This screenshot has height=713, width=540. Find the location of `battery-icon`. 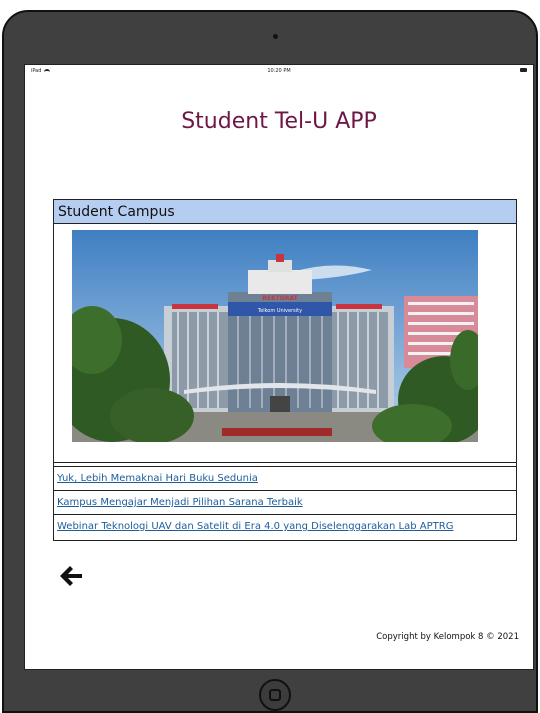

battery-icon is located at coordinates (523, 70).